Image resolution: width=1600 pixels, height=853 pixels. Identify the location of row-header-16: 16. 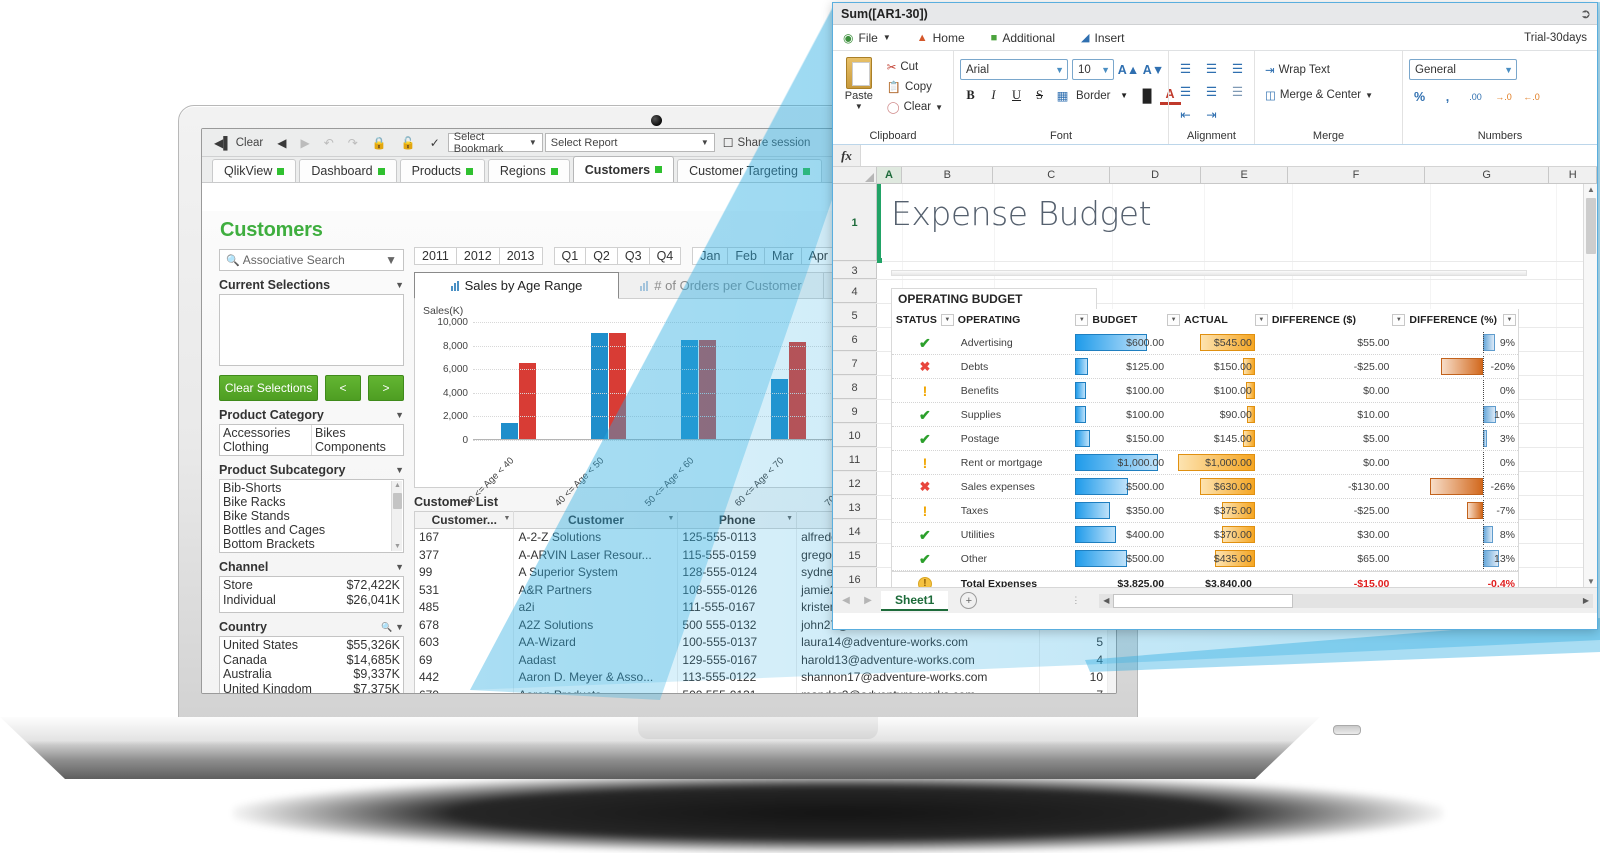
(855, 577).